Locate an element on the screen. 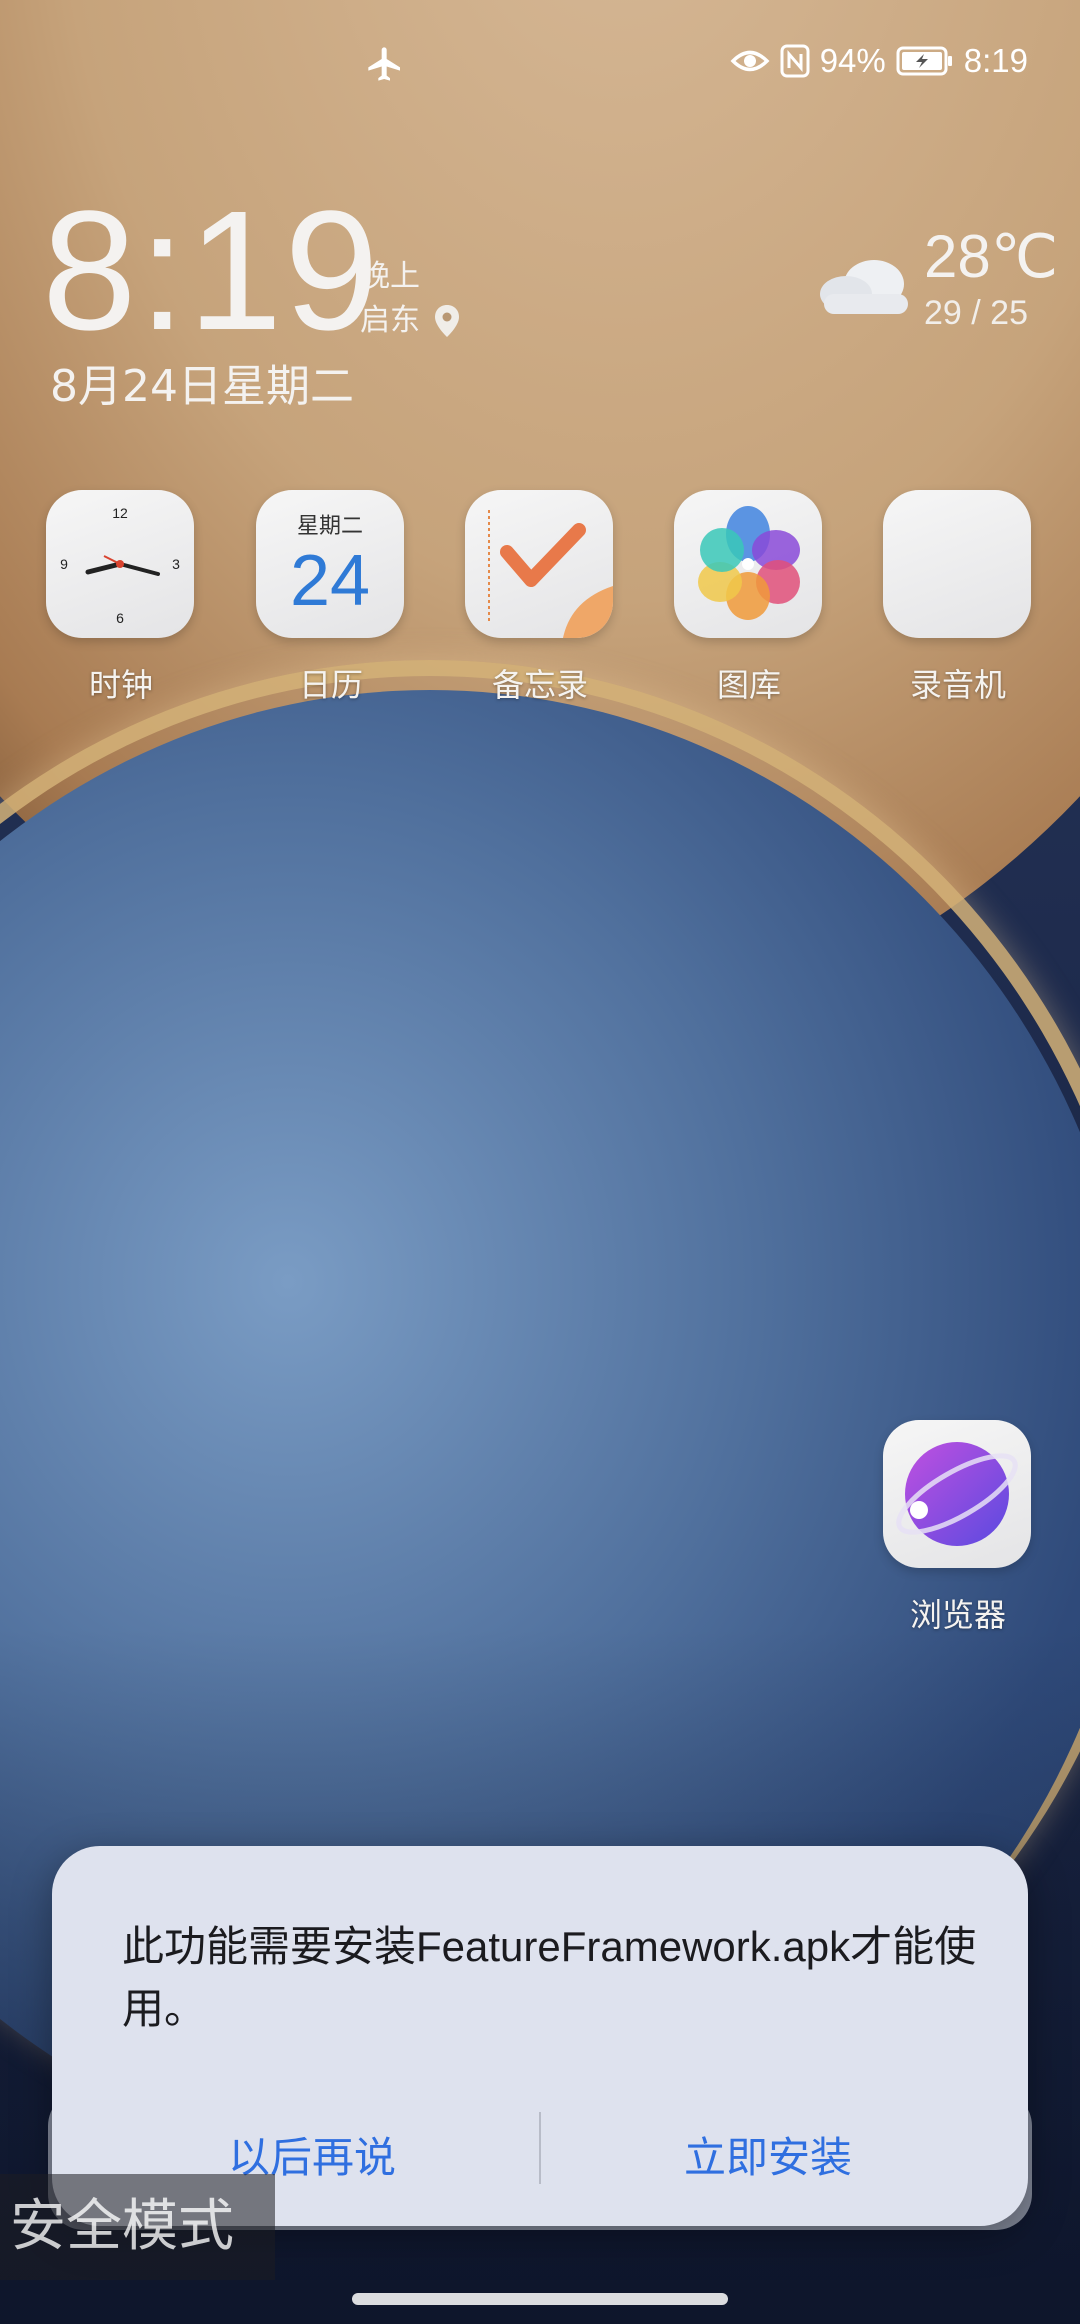 This screenshot has height=2324, width=1080. app-calendar: 星期二 24 日历 is located at coordinates (331, 598).